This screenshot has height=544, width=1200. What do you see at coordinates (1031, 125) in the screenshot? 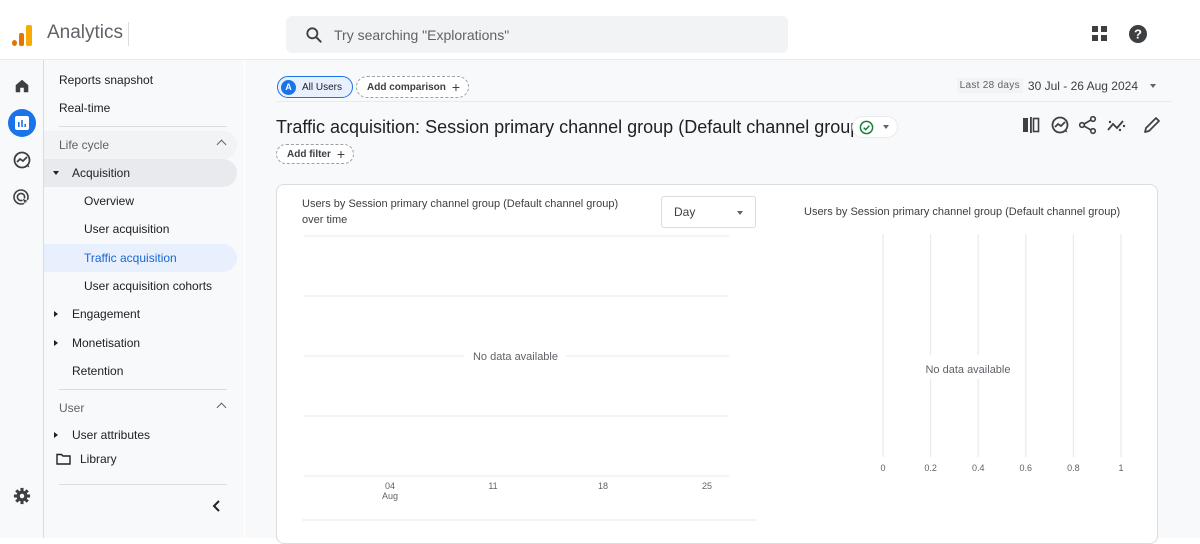
I see `compare-columns-icon` at bounding box center [1031, 125].